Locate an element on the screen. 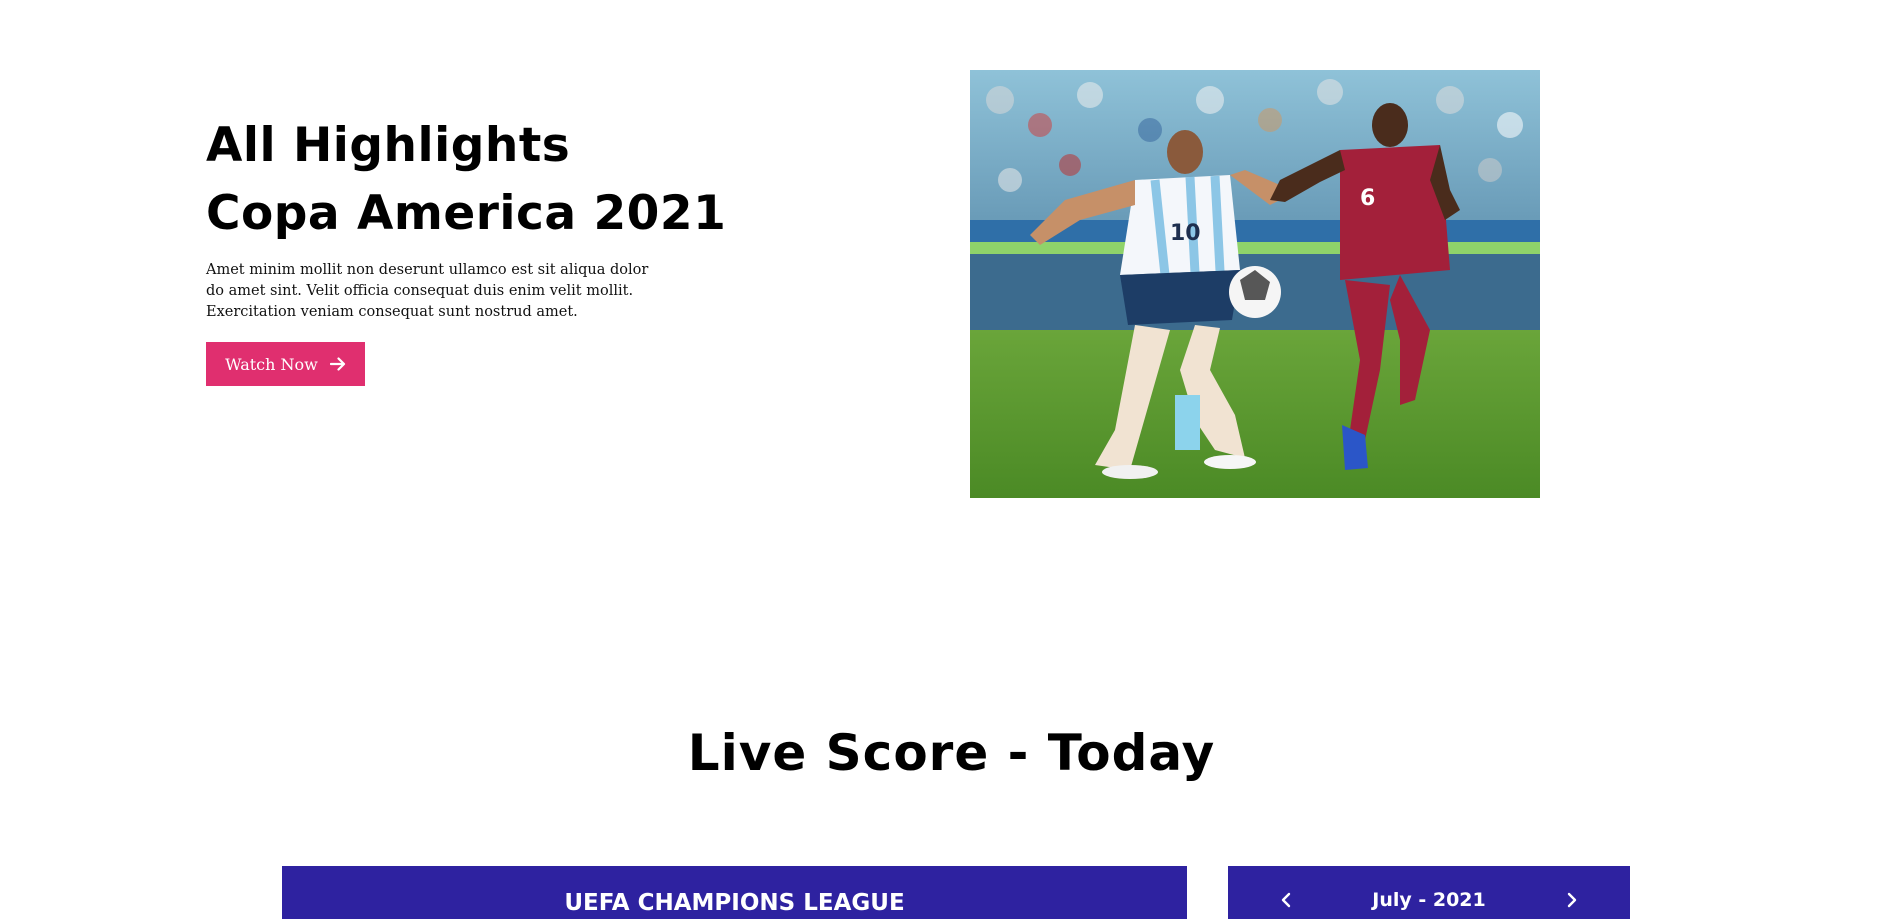  player-2-number: 6 is located at coordinates (1367, 198).